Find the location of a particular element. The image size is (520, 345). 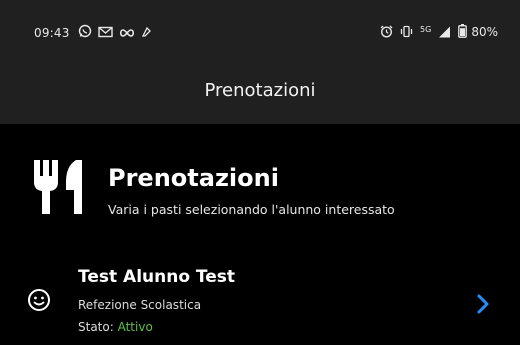

signal-icon is located at coordinates (444, 32).